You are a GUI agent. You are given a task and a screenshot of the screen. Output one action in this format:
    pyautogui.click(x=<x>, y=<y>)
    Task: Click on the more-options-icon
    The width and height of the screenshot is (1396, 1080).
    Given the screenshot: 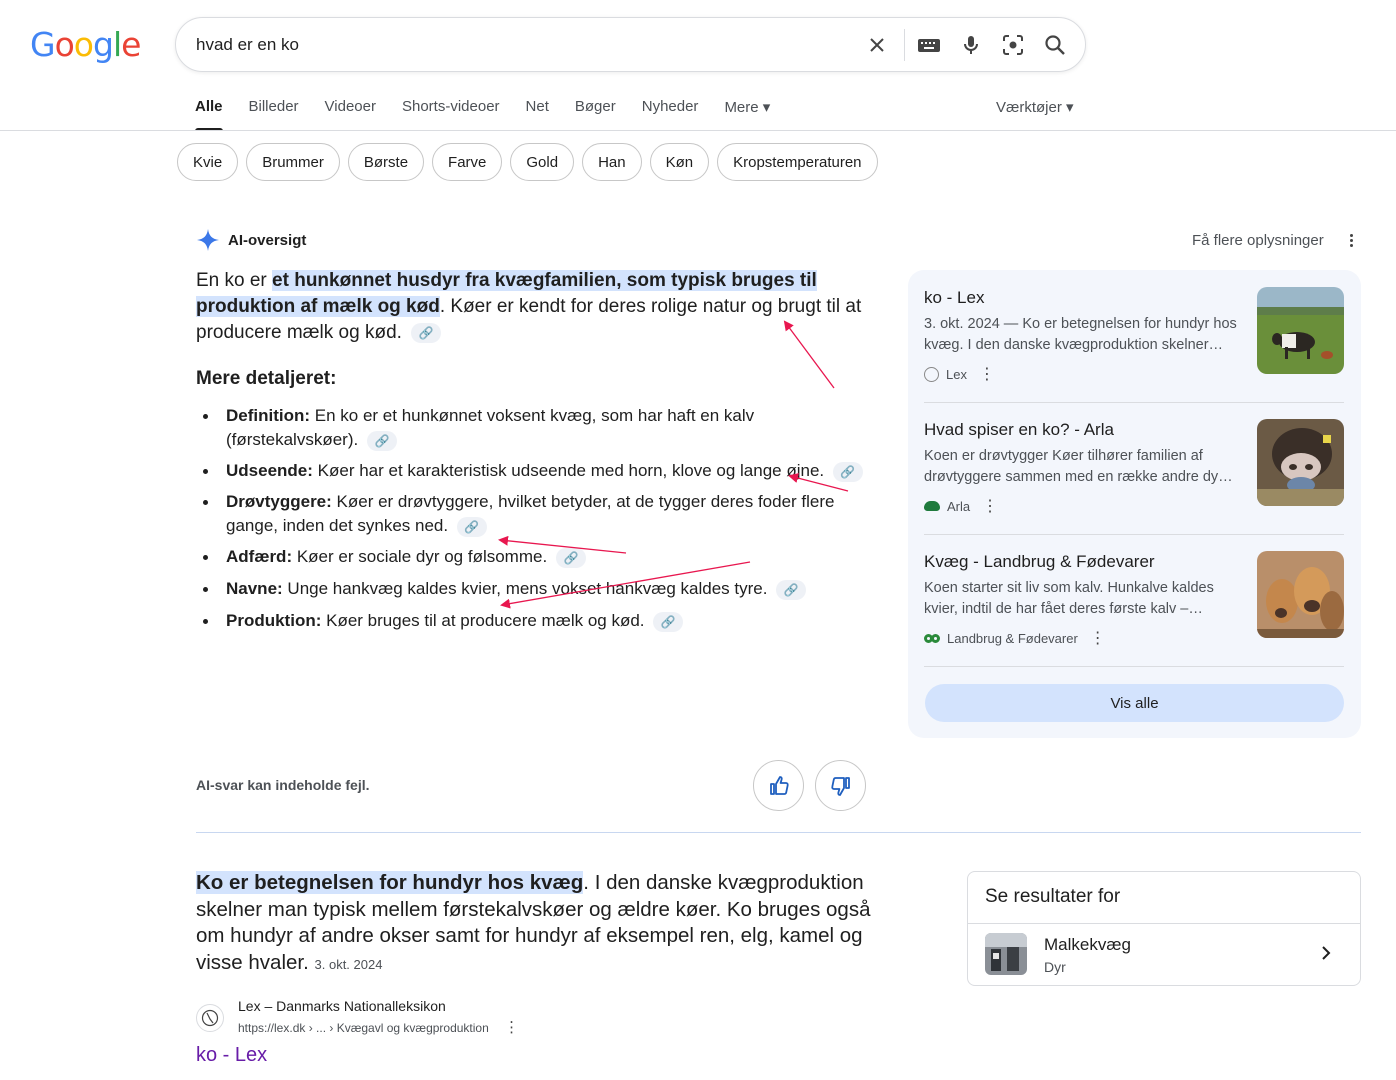 What is the action you would take?
    pyautogui.click(x=1351, y=241)
    